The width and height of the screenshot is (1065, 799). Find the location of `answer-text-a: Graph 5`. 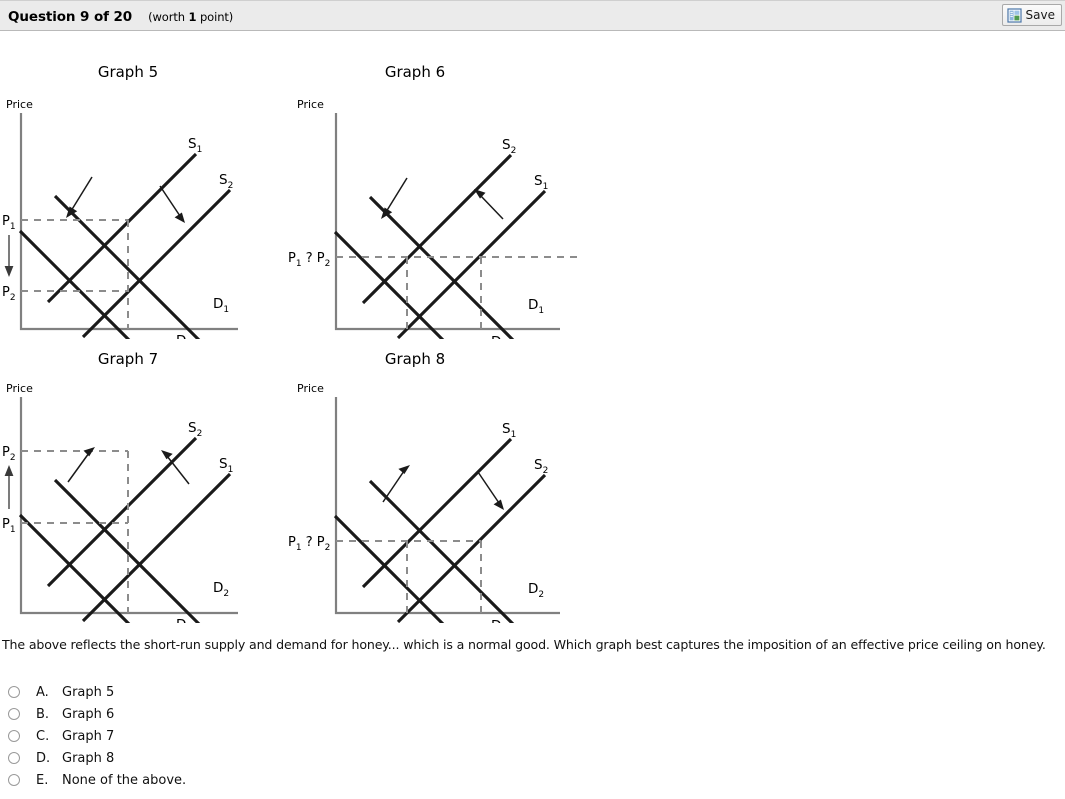

answer-text-a: Graph 5 is located at coordinates (88, 692).